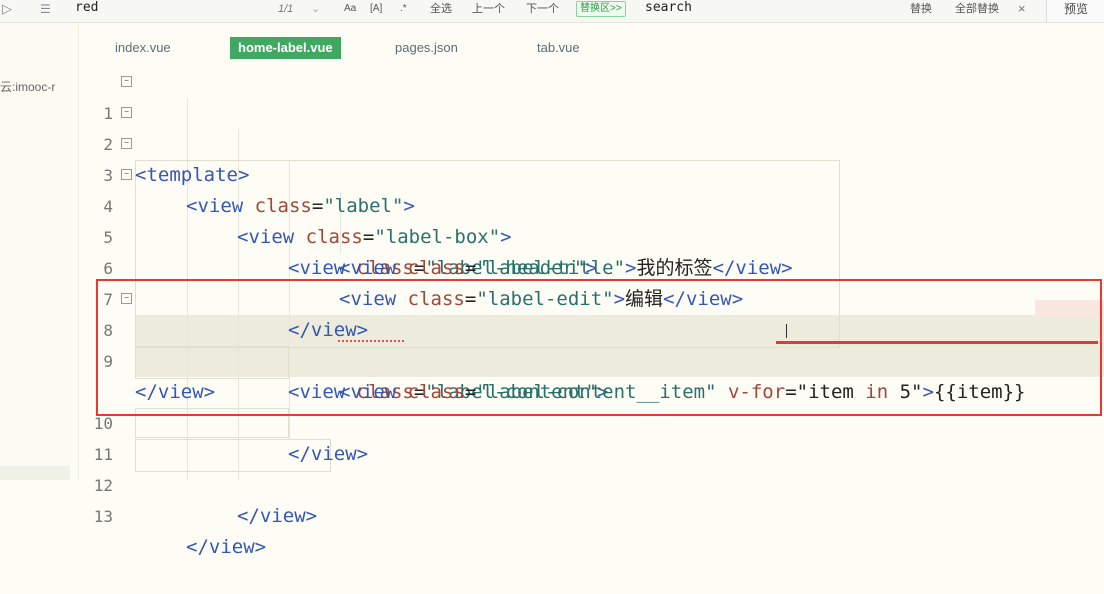 The width and height of the screenshot is (1104, 594). I want to click on annotation-underline, so click(937, 342).